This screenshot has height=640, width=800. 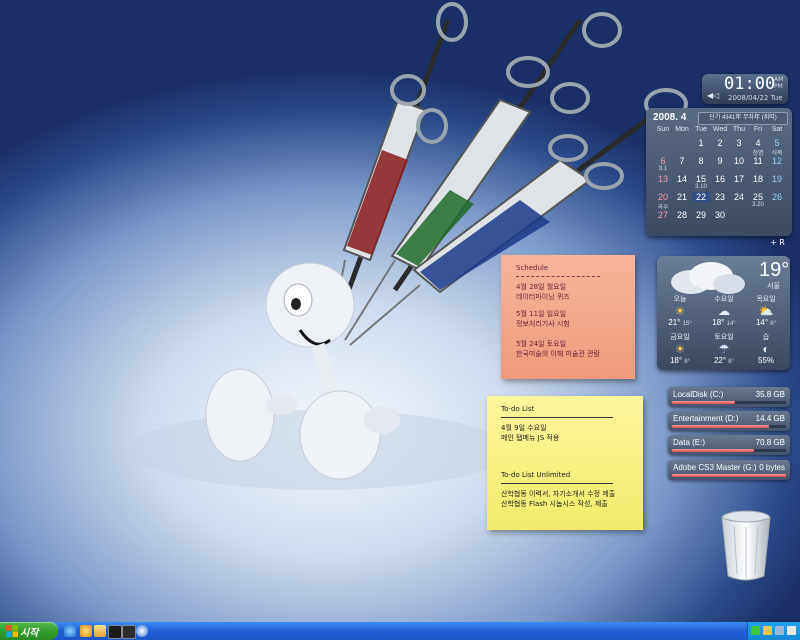 I want to click on weather-forecast-day: 목요일 ⛅ 14° 8°, so click(x=766, y=310).